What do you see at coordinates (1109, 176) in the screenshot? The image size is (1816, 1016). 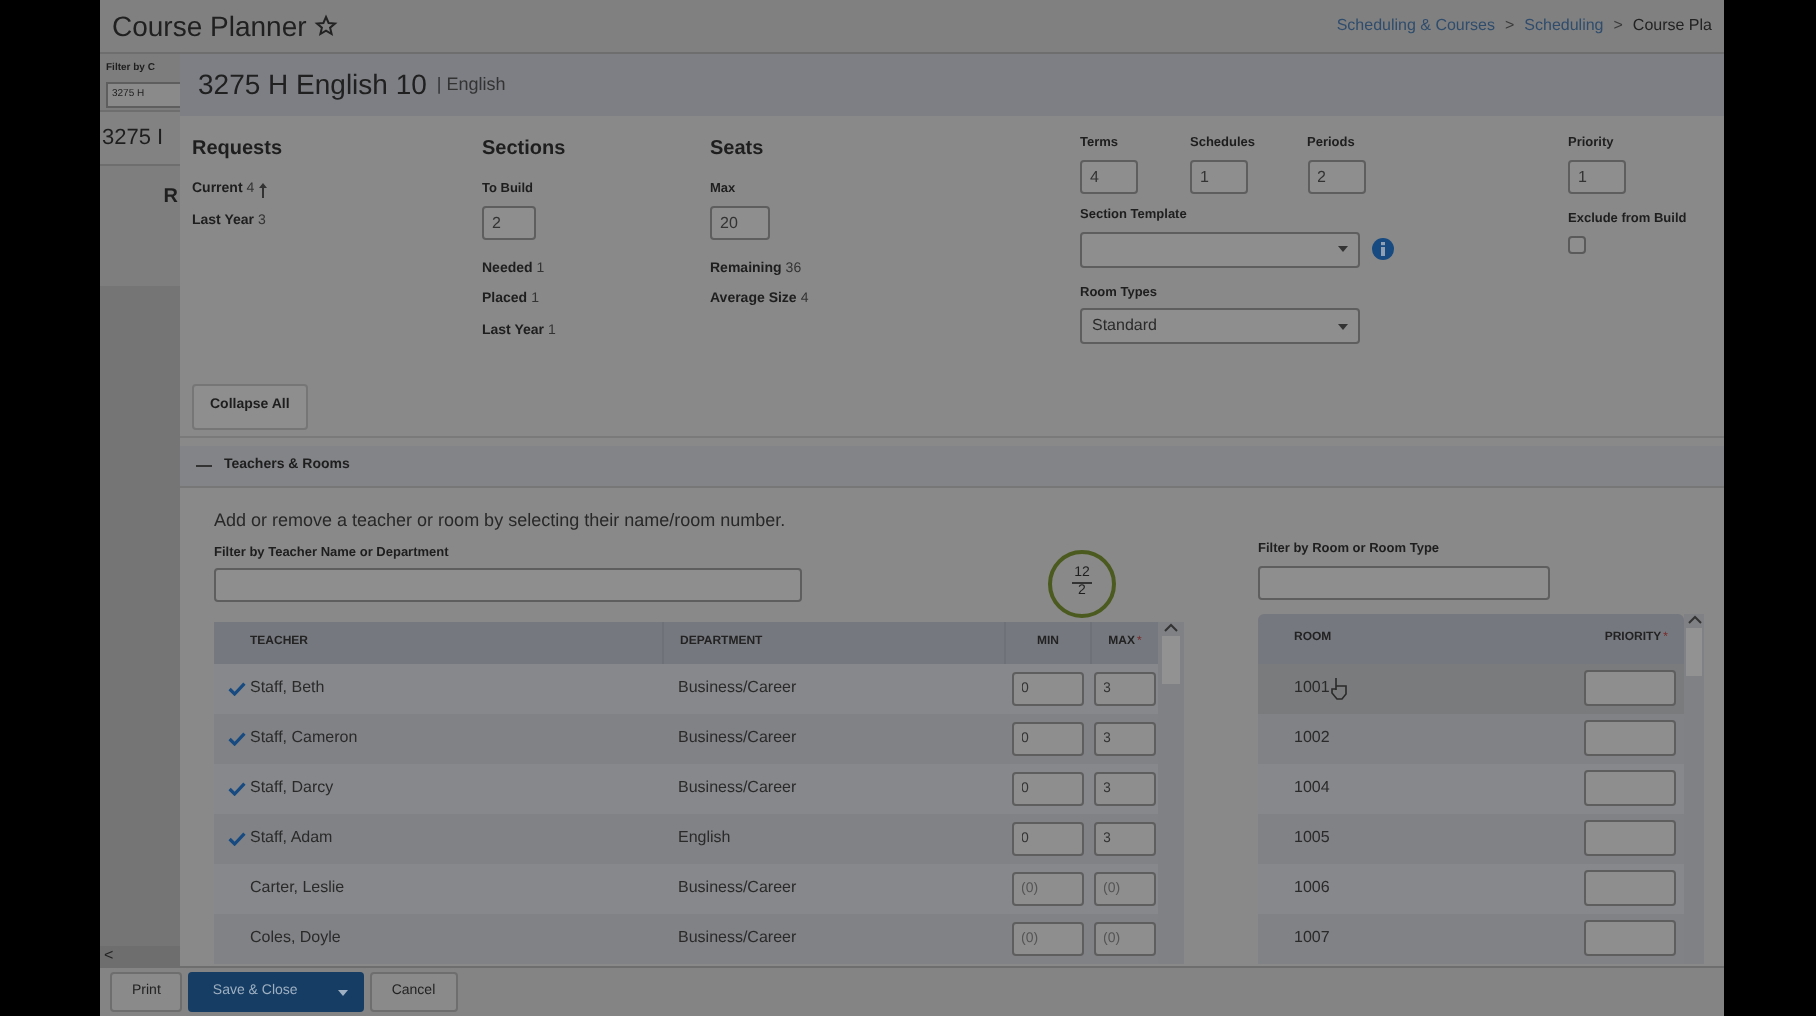 I see `number-field: 4` at bounding box center [1109, 176].